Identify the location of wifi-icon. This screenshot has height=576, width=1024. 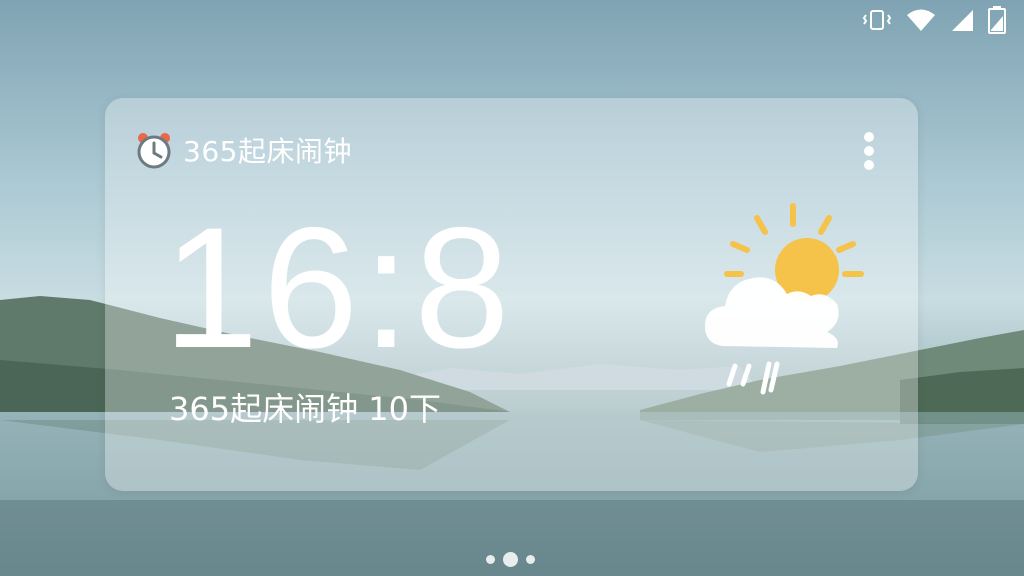
(921, 20).